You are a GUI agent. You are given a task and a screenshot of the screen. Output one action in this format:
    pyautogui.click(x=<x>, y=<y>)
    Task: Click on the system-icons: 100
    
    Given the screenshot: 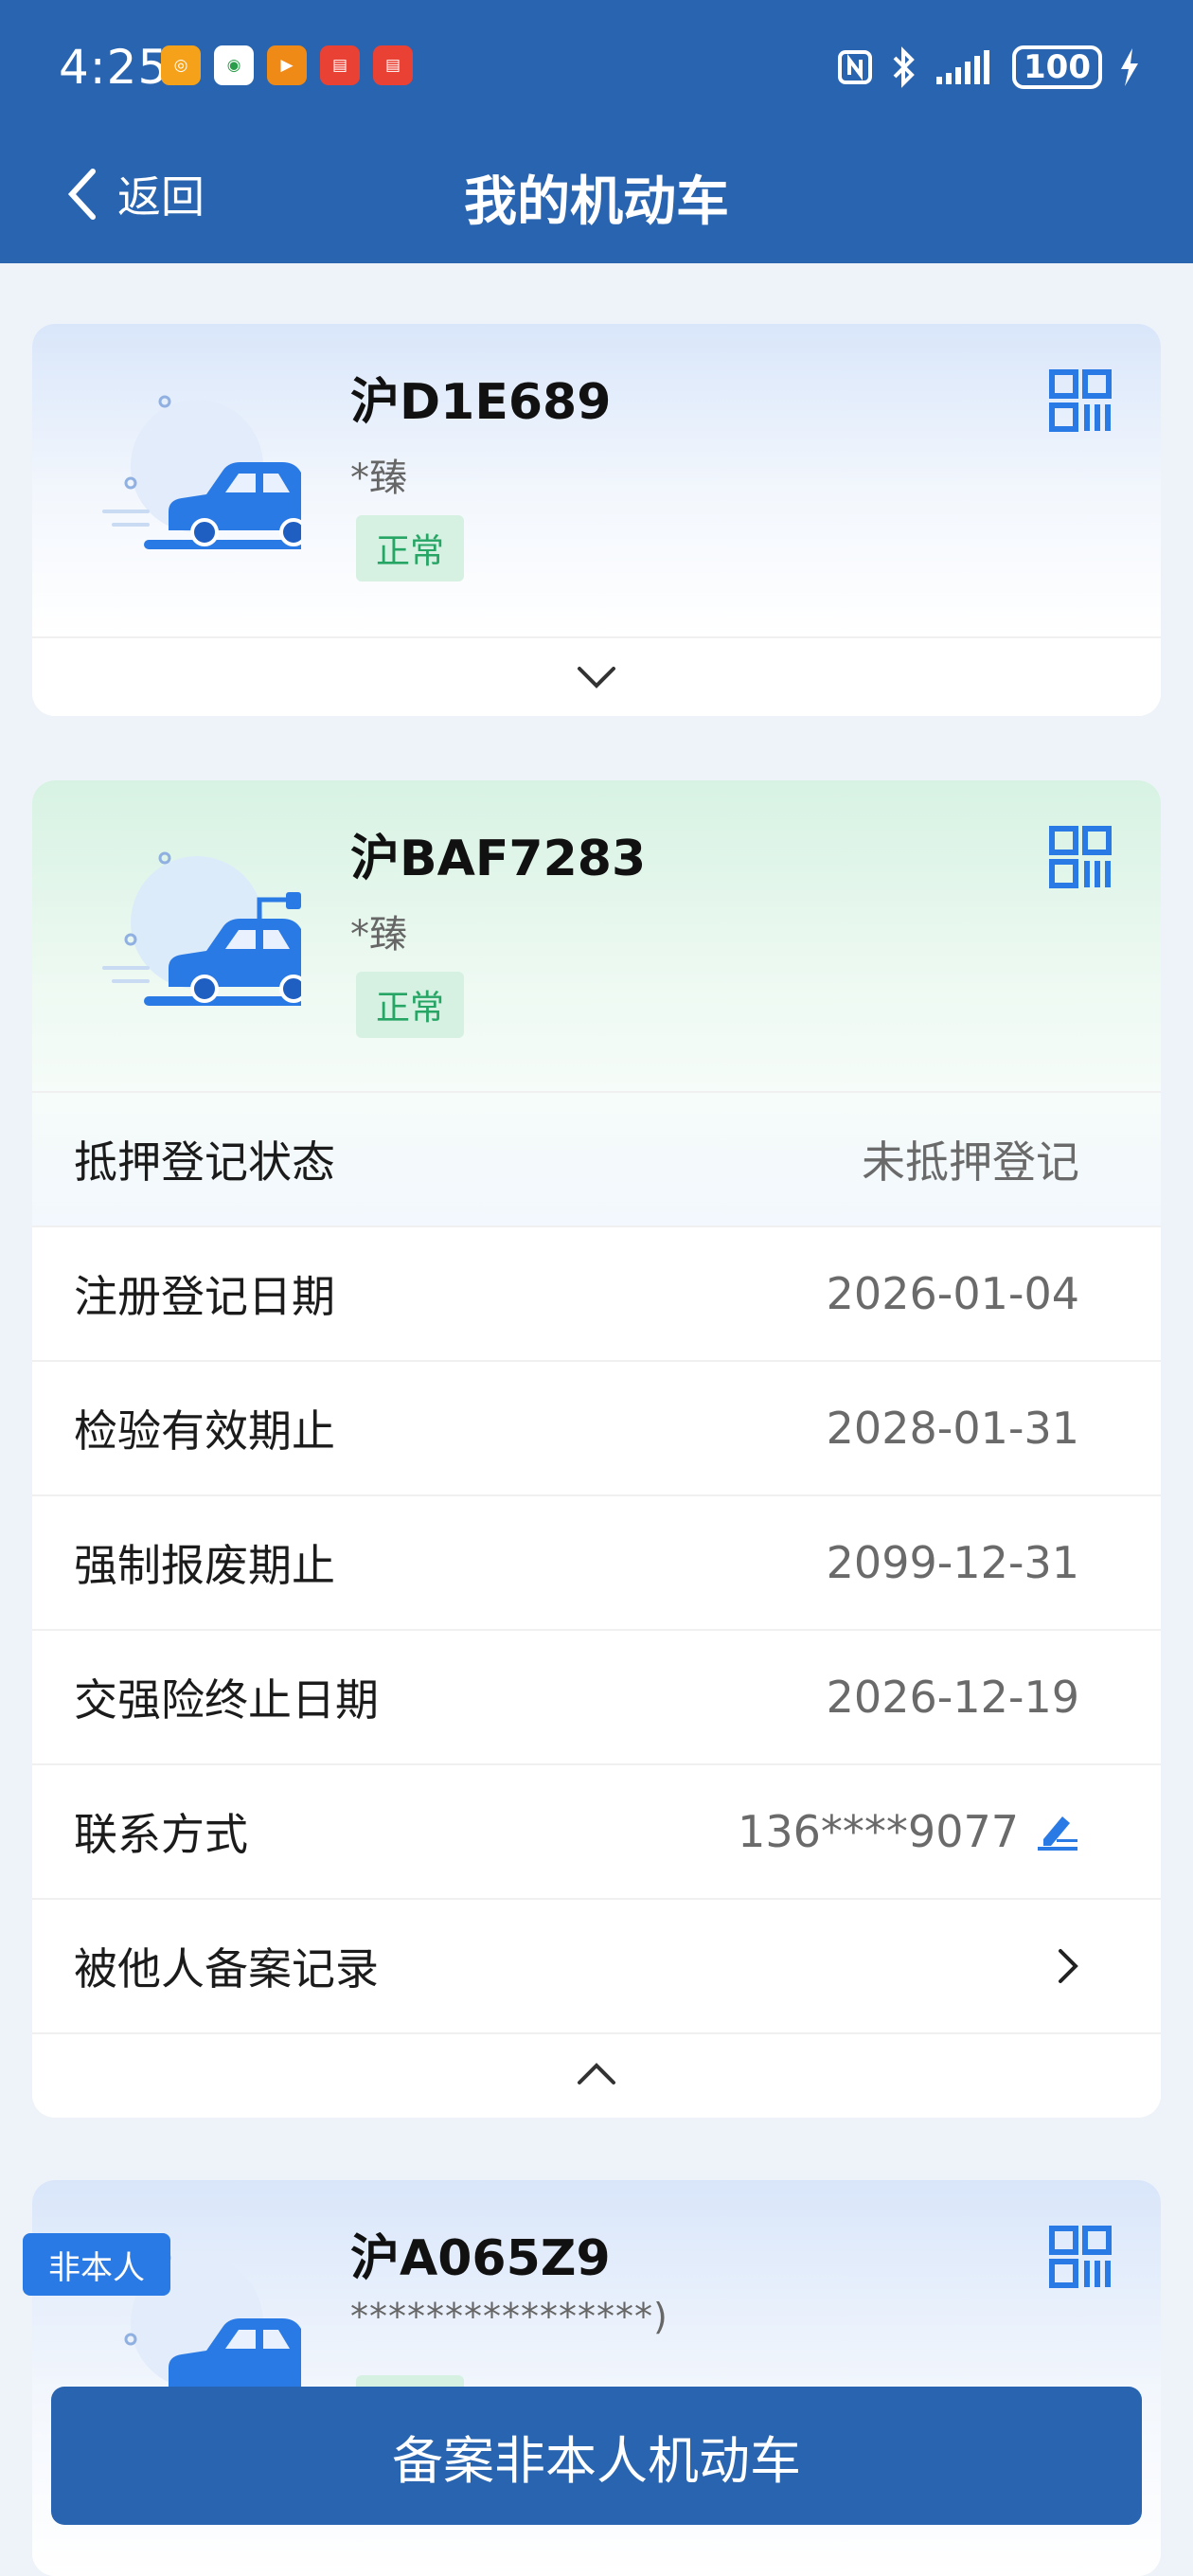 What is the action you would take?
    pyautogui.click(x=988, y=67)
    